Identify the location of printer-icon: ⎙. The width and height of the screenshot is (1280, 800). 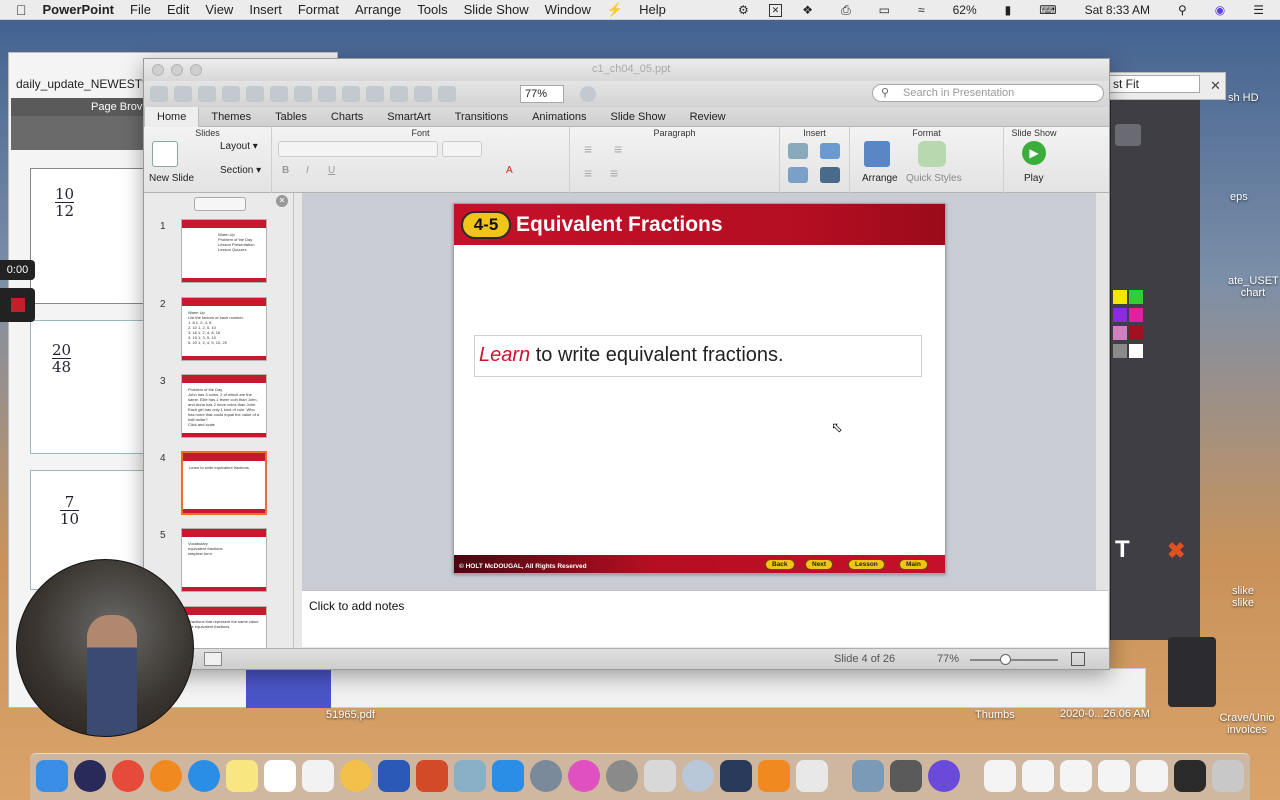
(846, 10).